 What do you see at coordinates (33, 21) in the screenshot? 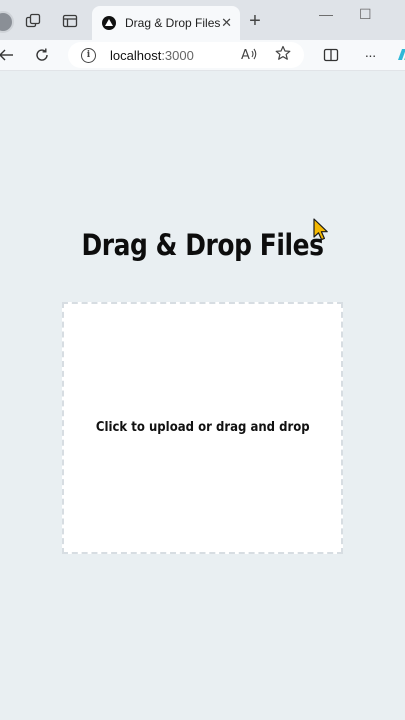
I see `workspaces-icon` at bounding box center [33, 21].